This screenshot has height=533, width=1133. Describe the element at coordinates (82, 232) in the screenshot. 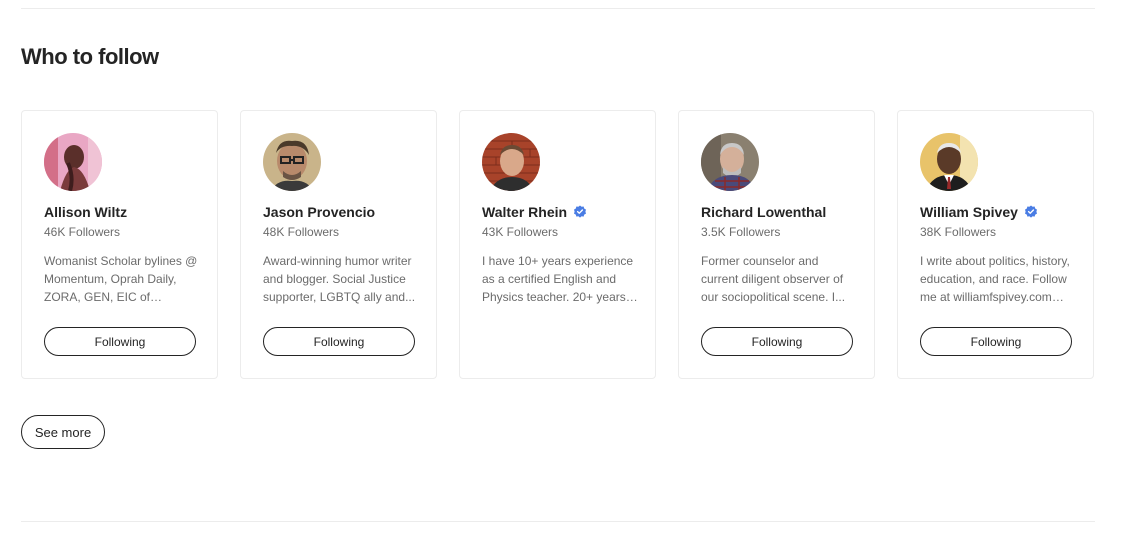

I see `follower-count: 46K Followers` at that location.